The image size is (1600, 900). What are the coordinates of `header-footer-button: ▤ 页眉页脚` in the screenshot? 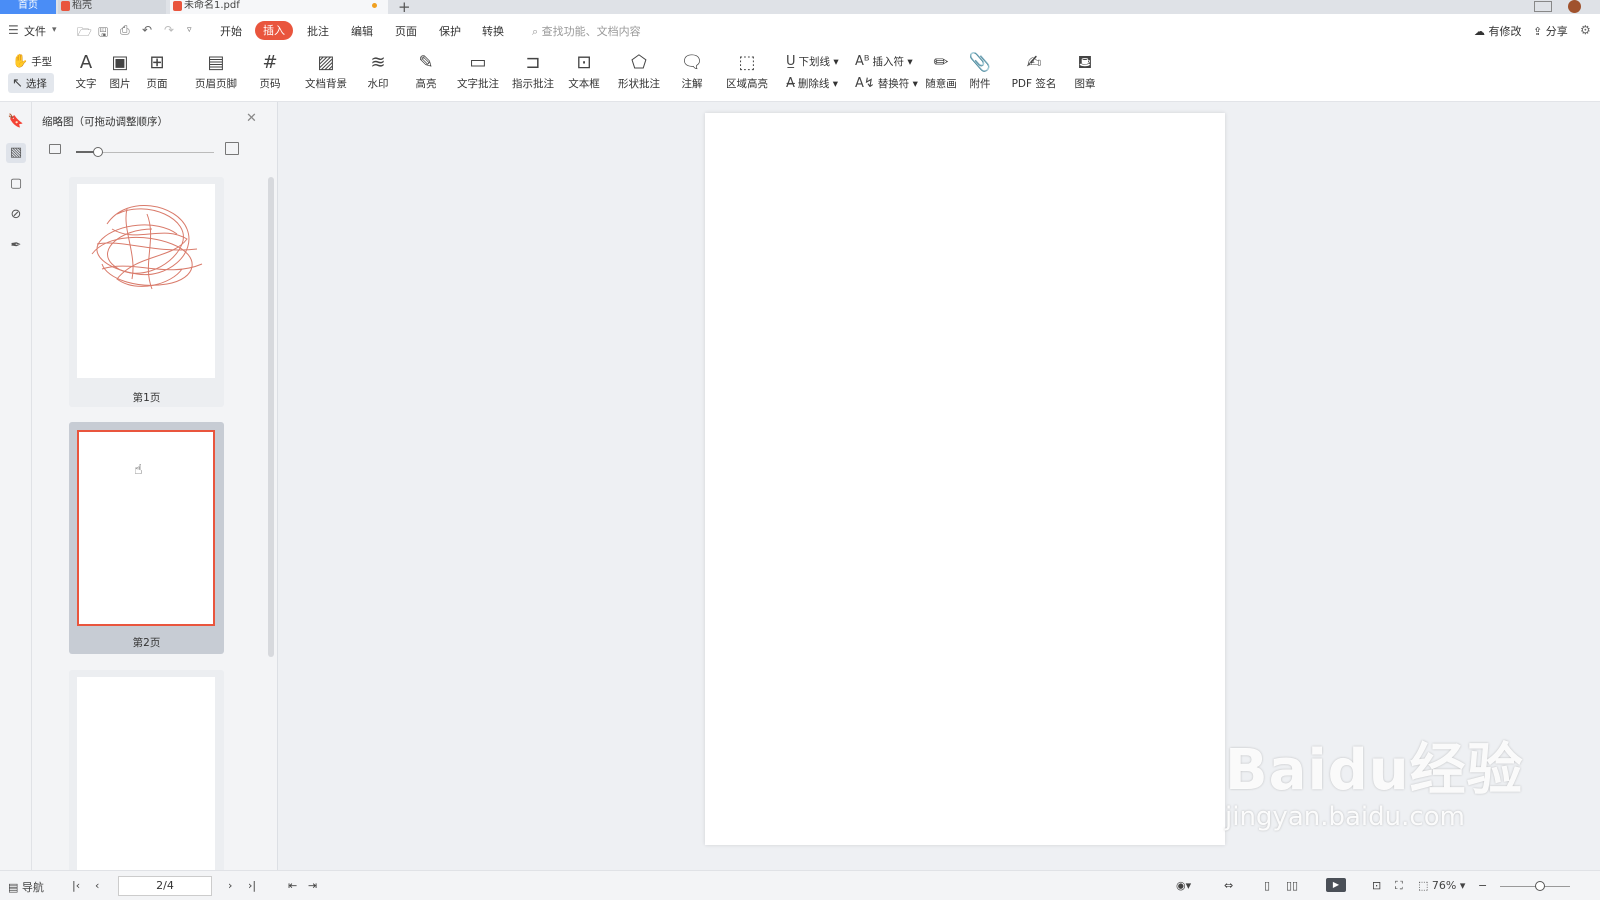 It's located at (216, 70).